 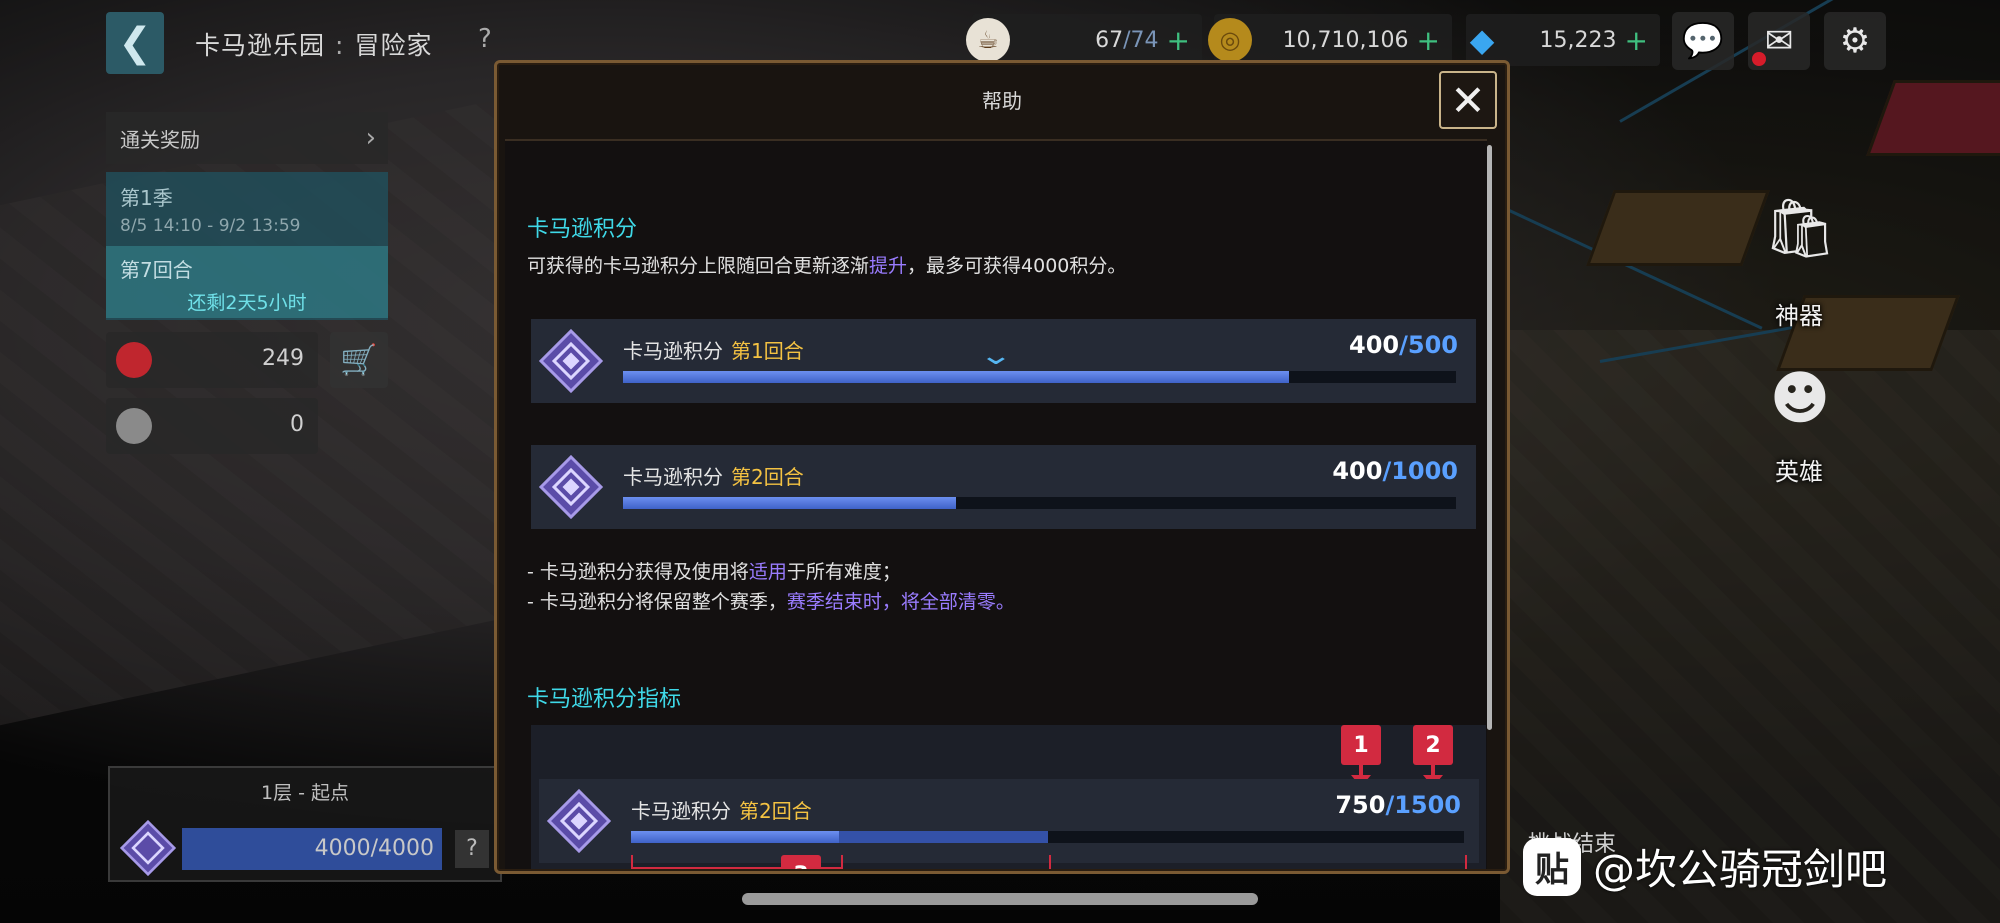 What do you see at coordinates (900, 602) in the screenshot?
I see `note-highlight: 赛季结束时，将全部清零。` at bounding box center [900, 602].